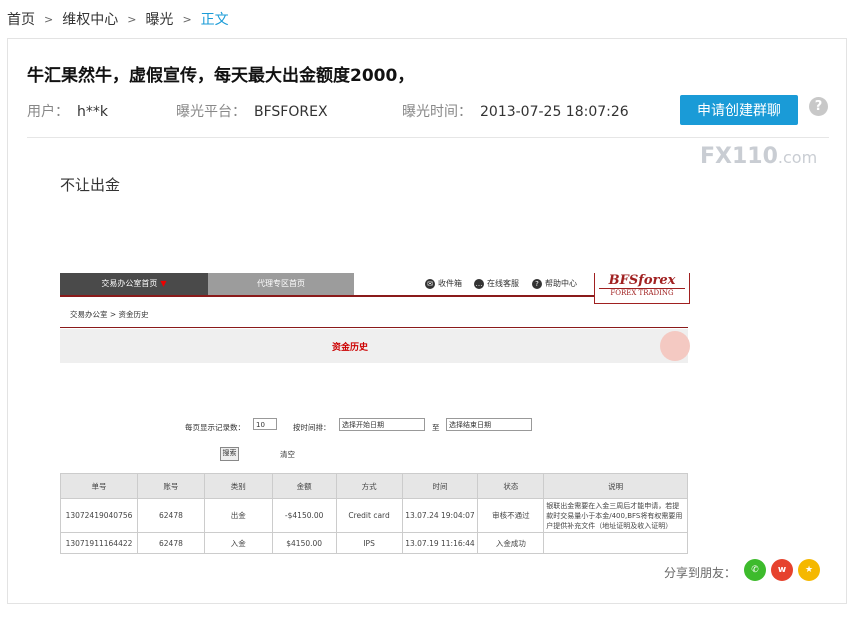 The height and width of the screenshot is (622, 859). I want to click on user-label: 用户：, so click(48, 112).